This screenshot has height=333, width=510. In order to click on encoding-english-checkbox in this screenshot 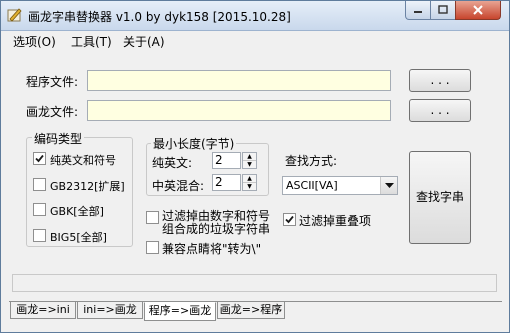, I will do `click(39, 158)`.